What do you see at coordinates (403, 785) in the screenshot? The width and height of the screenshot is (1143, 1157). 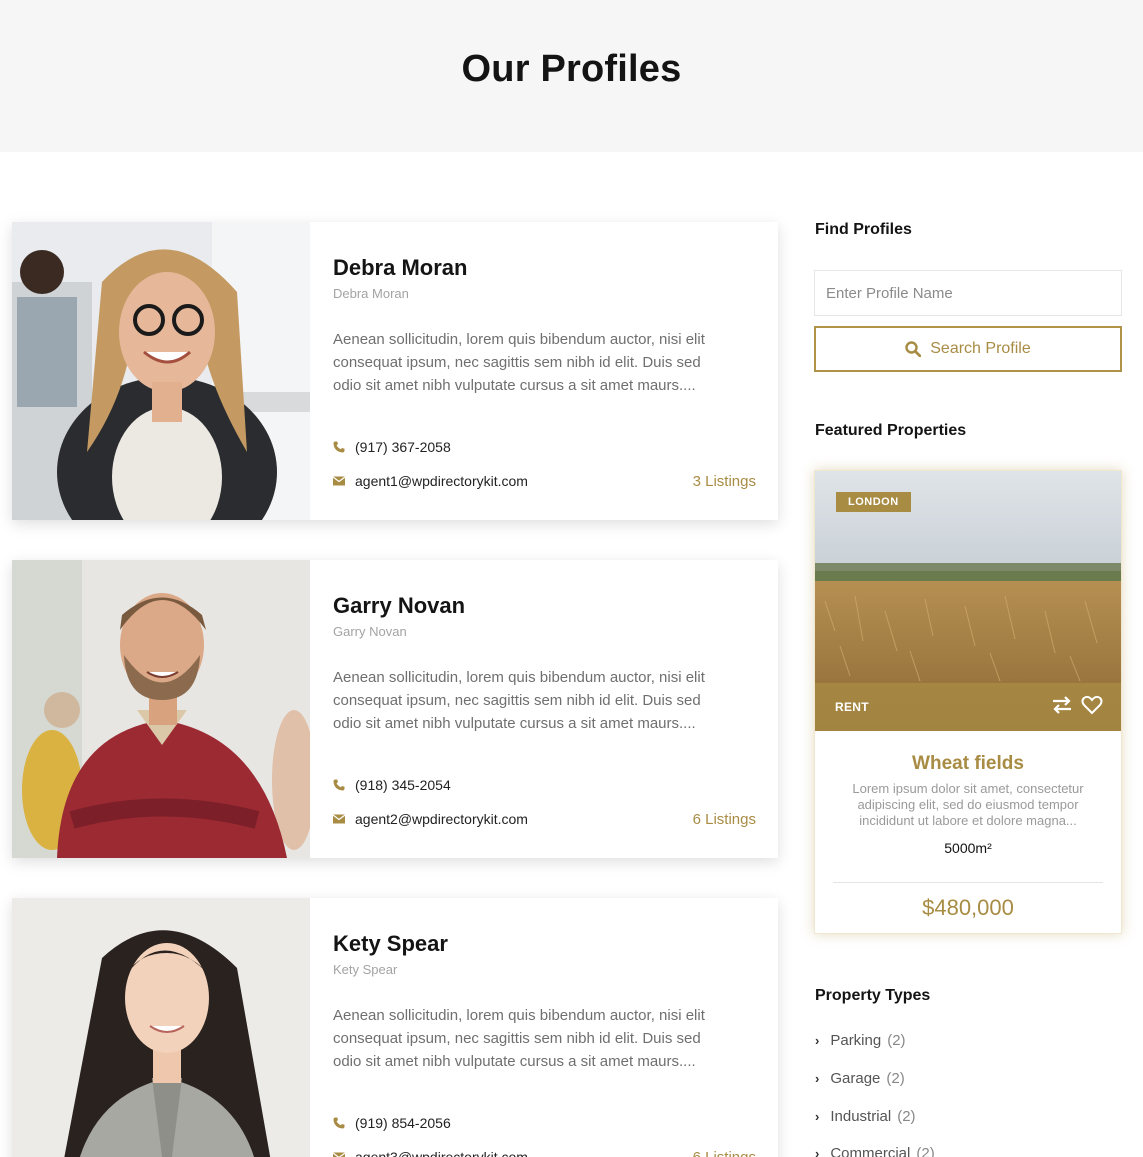 I see `profile-phone-text: (918) 345-2054` at bounding box center [403, 785].